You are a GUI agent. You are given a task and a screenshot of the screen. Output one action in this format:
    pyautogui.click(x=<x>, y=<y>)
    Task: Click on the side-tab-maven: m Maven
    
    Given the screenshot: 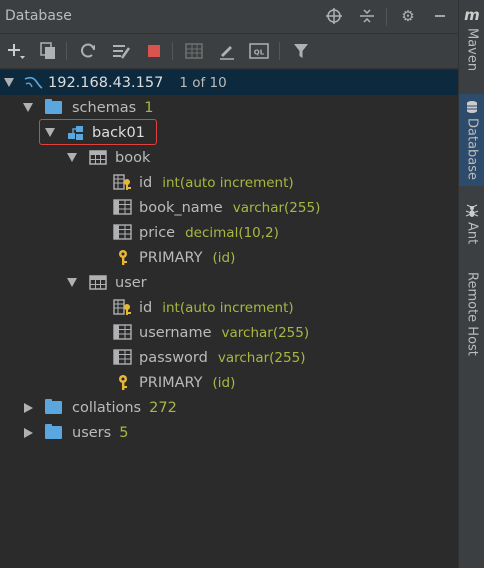 What is the action you would take?
    pyautogui.click(x=471, y=38)
    